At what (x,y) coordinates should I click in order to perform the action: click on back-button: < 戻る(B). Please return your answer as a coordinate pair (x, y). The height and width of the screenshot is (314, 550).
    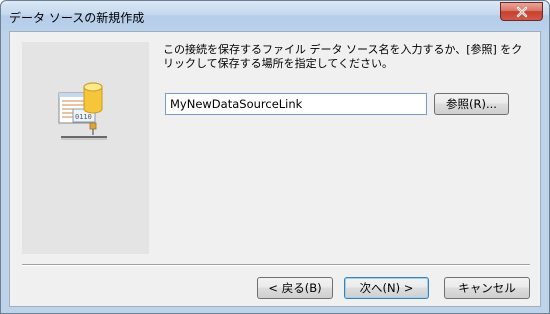
    Looking at the image, I should click on (295, 288).